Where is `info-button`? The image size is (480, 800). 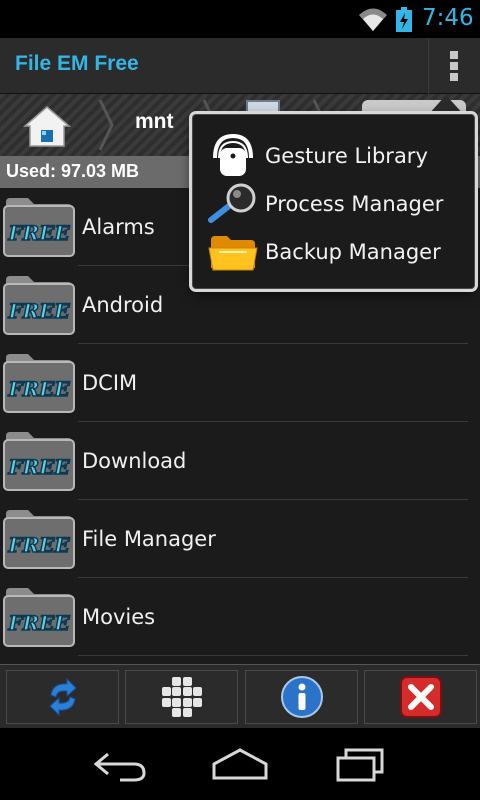 info-button is located at coordinates (301, 697).